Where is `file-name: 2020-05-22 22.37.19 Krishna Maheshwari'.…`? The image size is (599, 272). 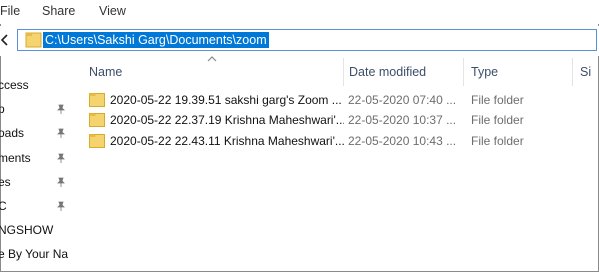
file-name: 2020-05-22 22.37.19 Krishna Maheshwari'.… is located at coordinates (227, 120).